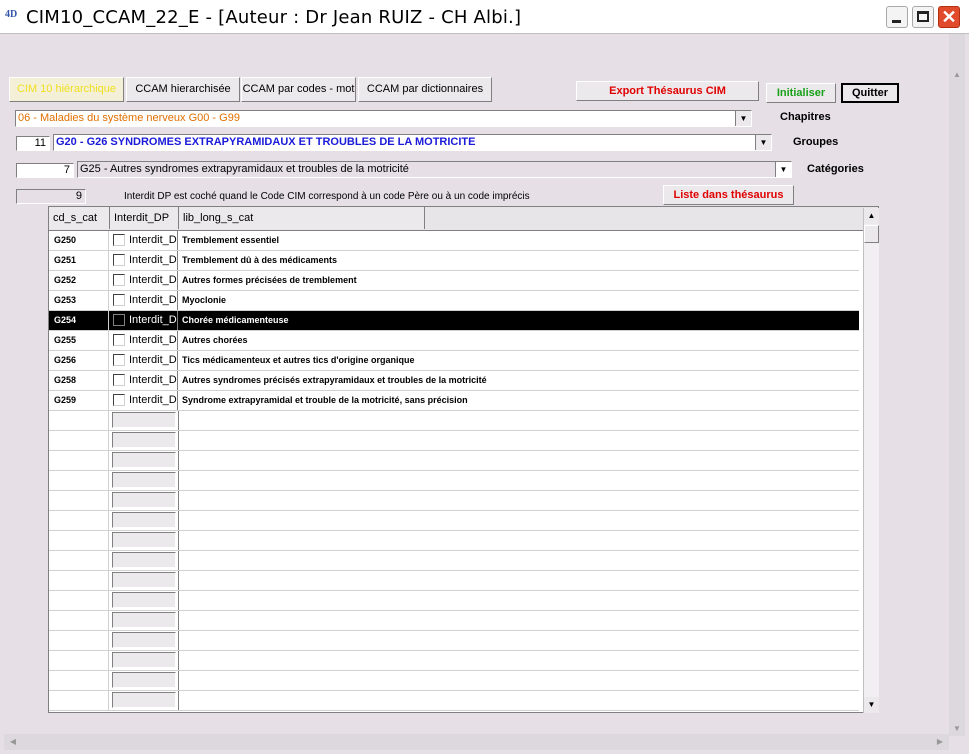  Describe the element at coordinates (11, 14) in the screenshot. I see `app-icon: 4D` at that location.